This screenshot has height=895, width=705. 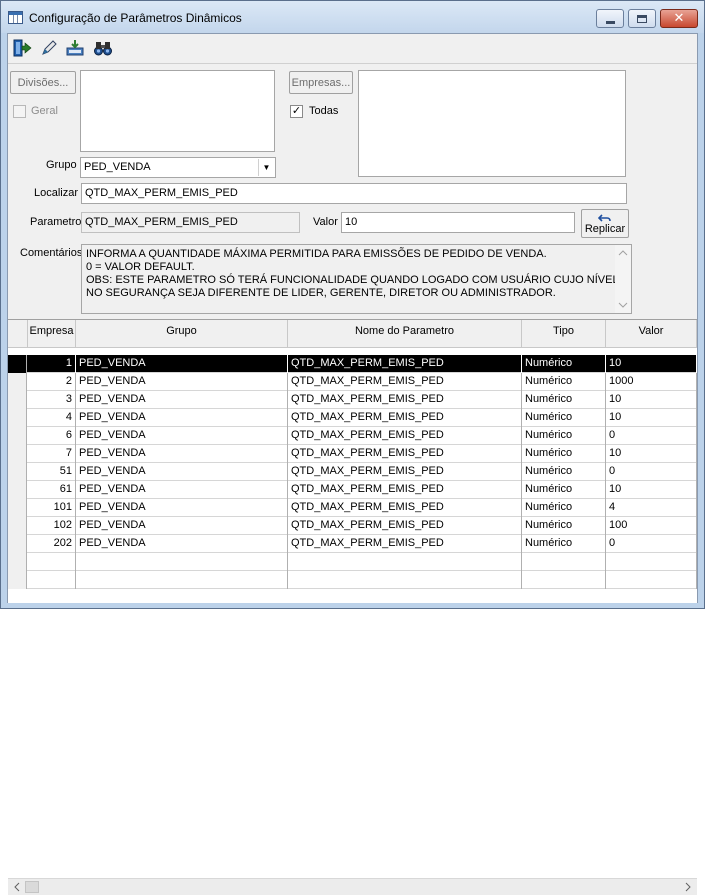 I want to click on cell-empresa: 7, so click(x=52, y=454).